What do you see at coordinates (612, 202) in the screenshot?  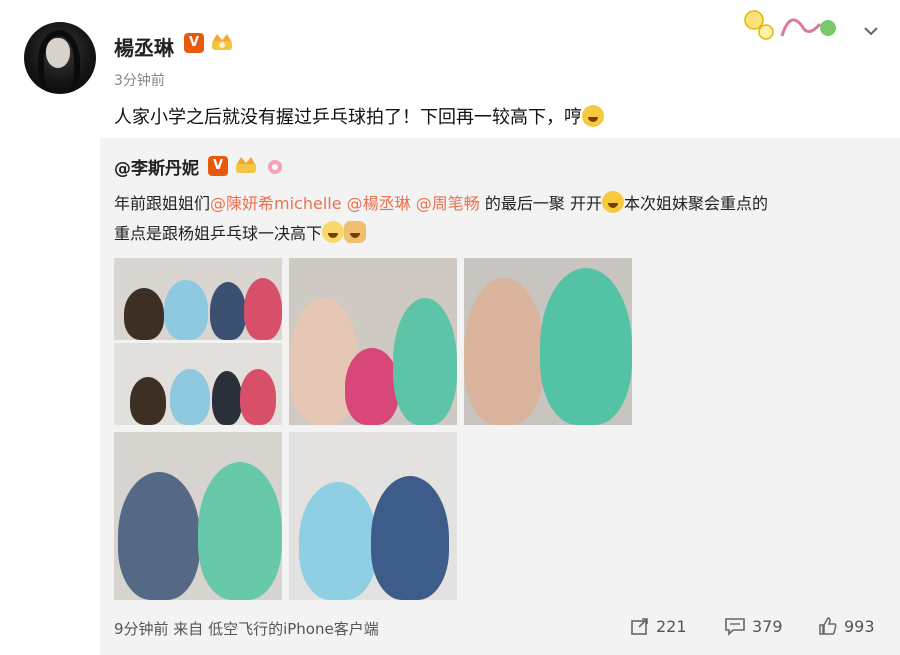 I see `surprised-emoji-icon` at bounding box center [612, 202].